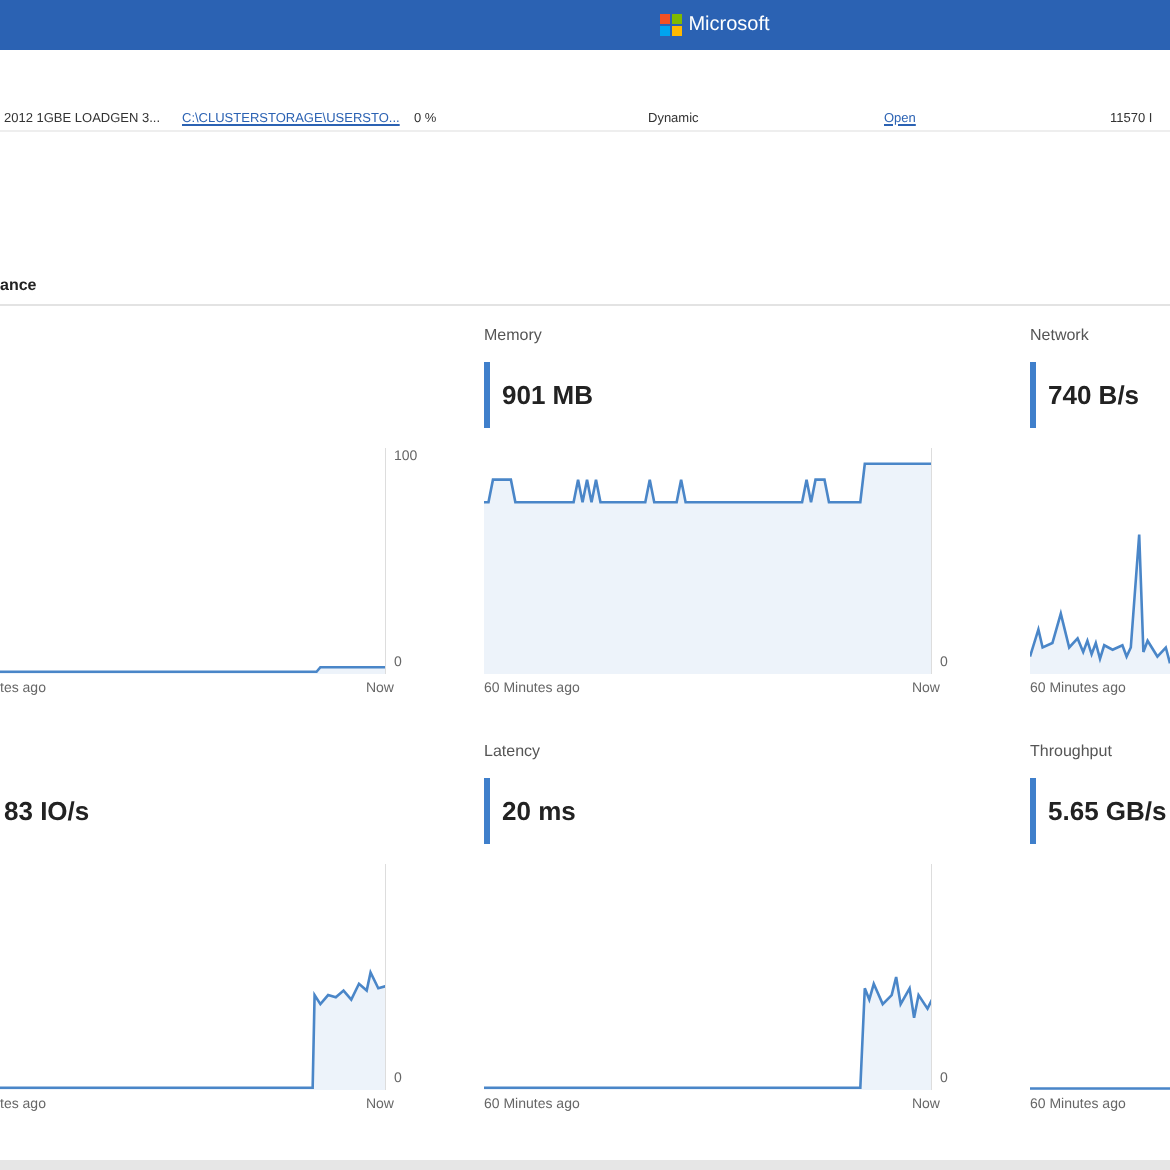 Image resolution: width=1170 pixels, height=1170 pixels. What do you see at coordinates (1071, 751) in the screenshot?
I see `chart-title: Throughput` at bounding box center [1071, 751].